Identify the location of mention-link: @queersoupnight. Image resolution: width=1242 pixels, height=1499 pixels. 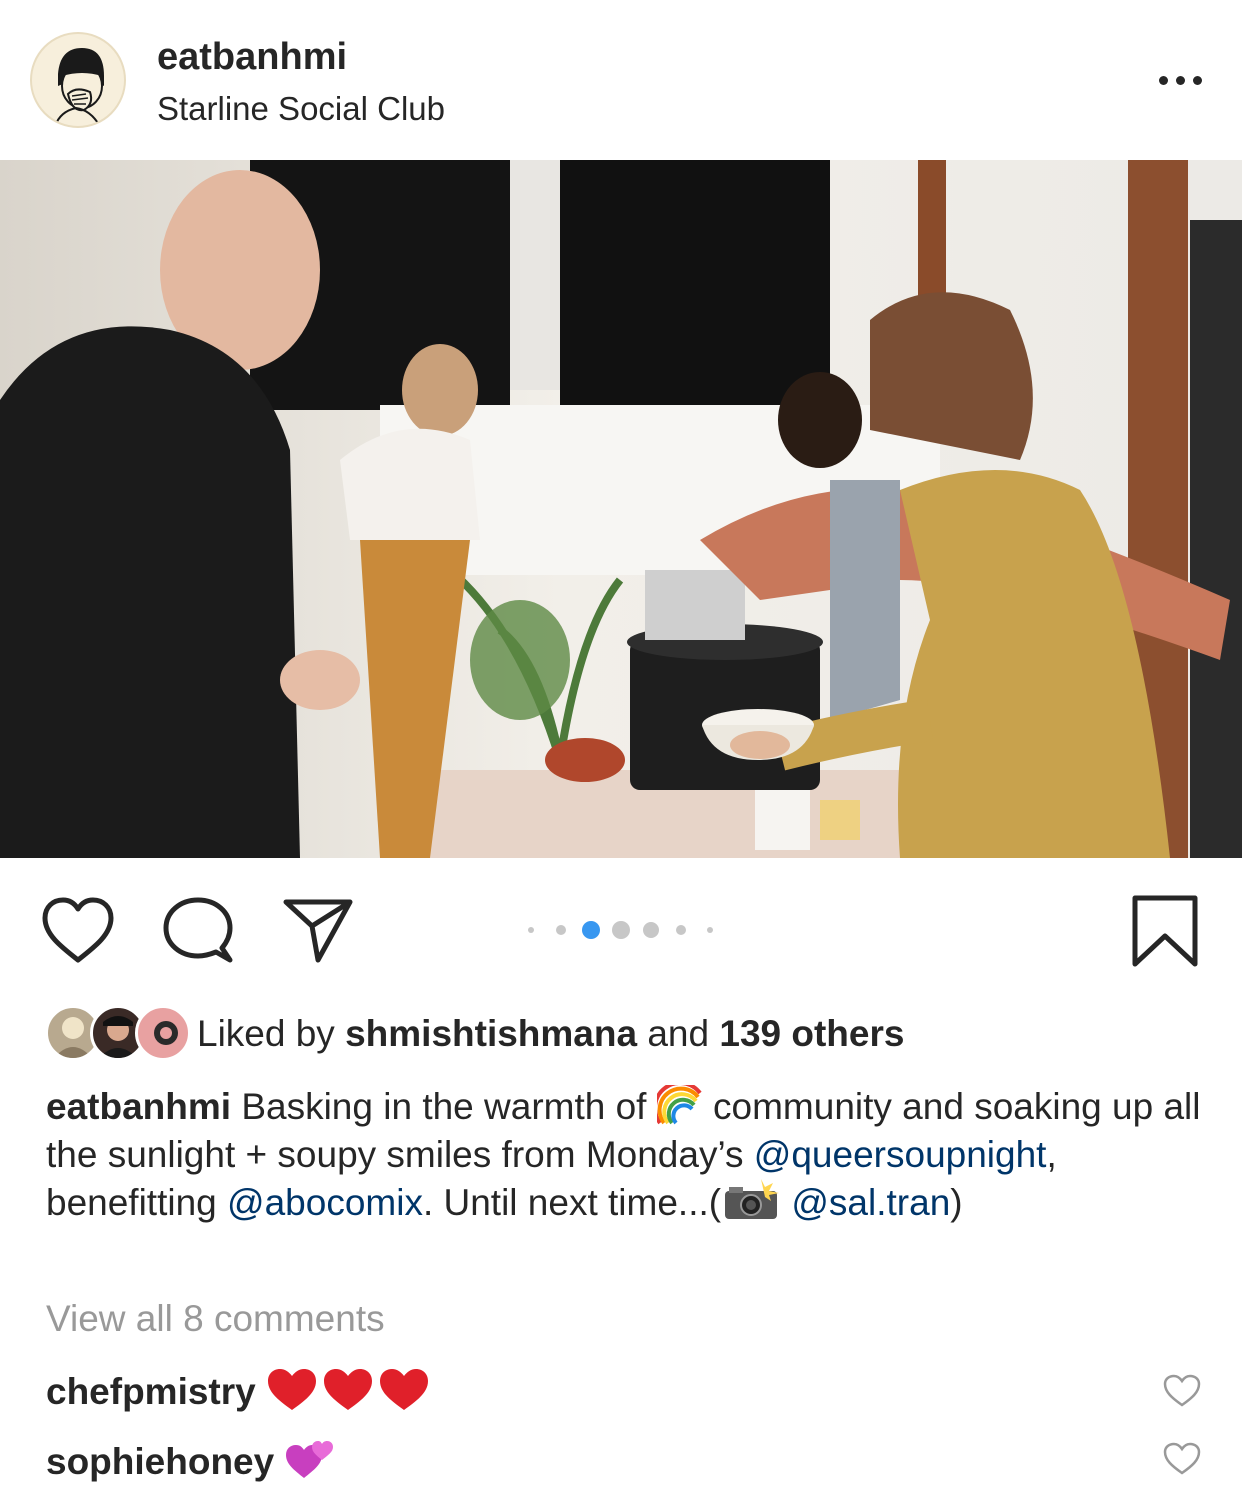
(900, 1154).